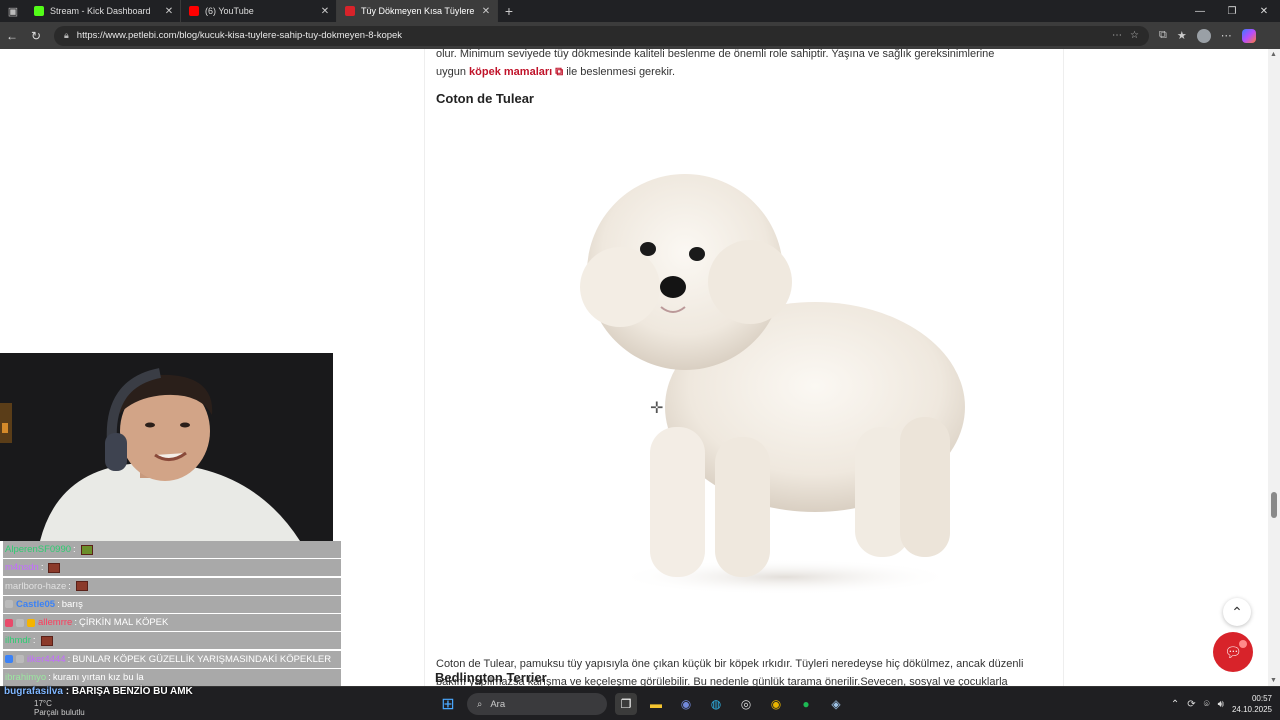 This screenshot has height=720, width=1280. What do you see at coordinates (1248, 35) in the screenshot?
I see `copilot-icon` at bounding box center [1248, 35].